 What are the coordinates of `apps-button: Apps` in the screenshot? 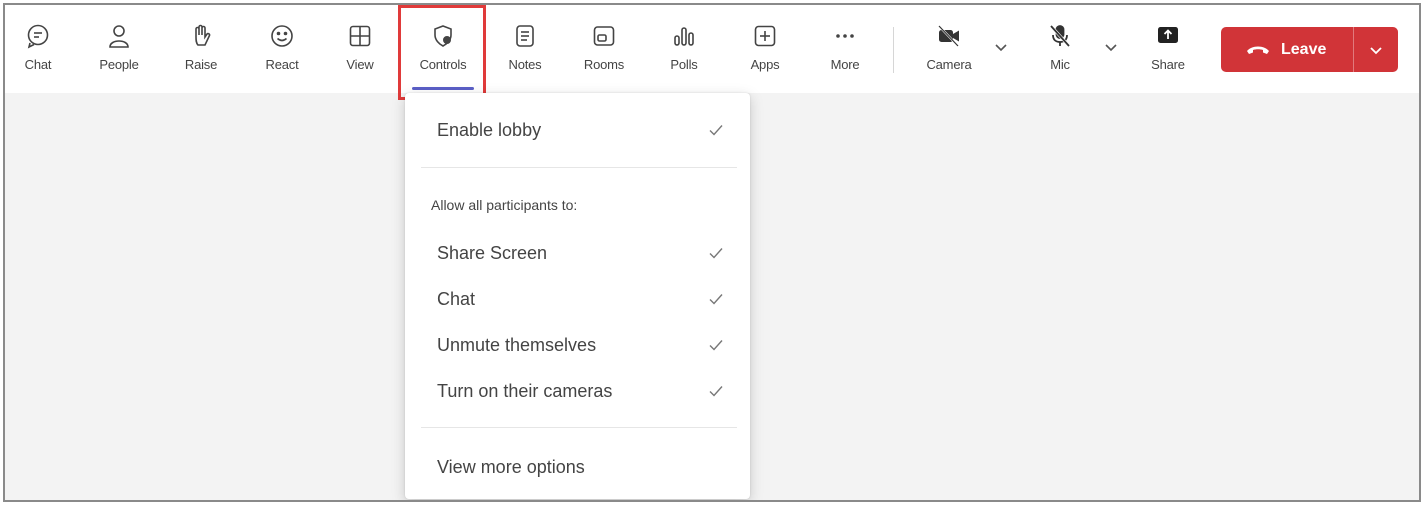 It's located at (765, 48).